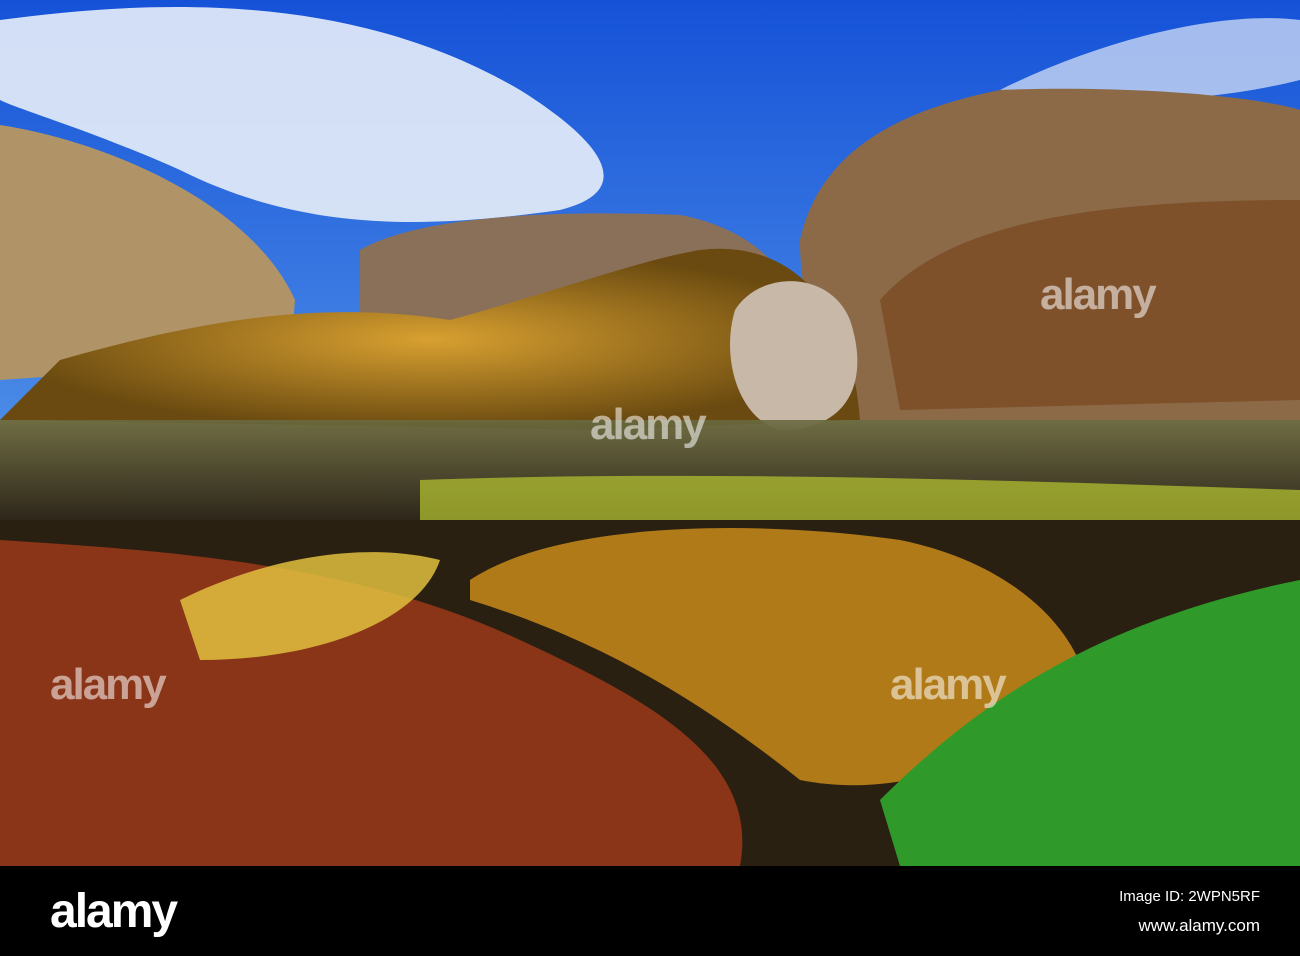 The image size is (1300, 956). What do you see at coordinates (1199, 926) in the screenshot?
I see `website-link: www.alamy.com` at bounding box center [1199, 926].